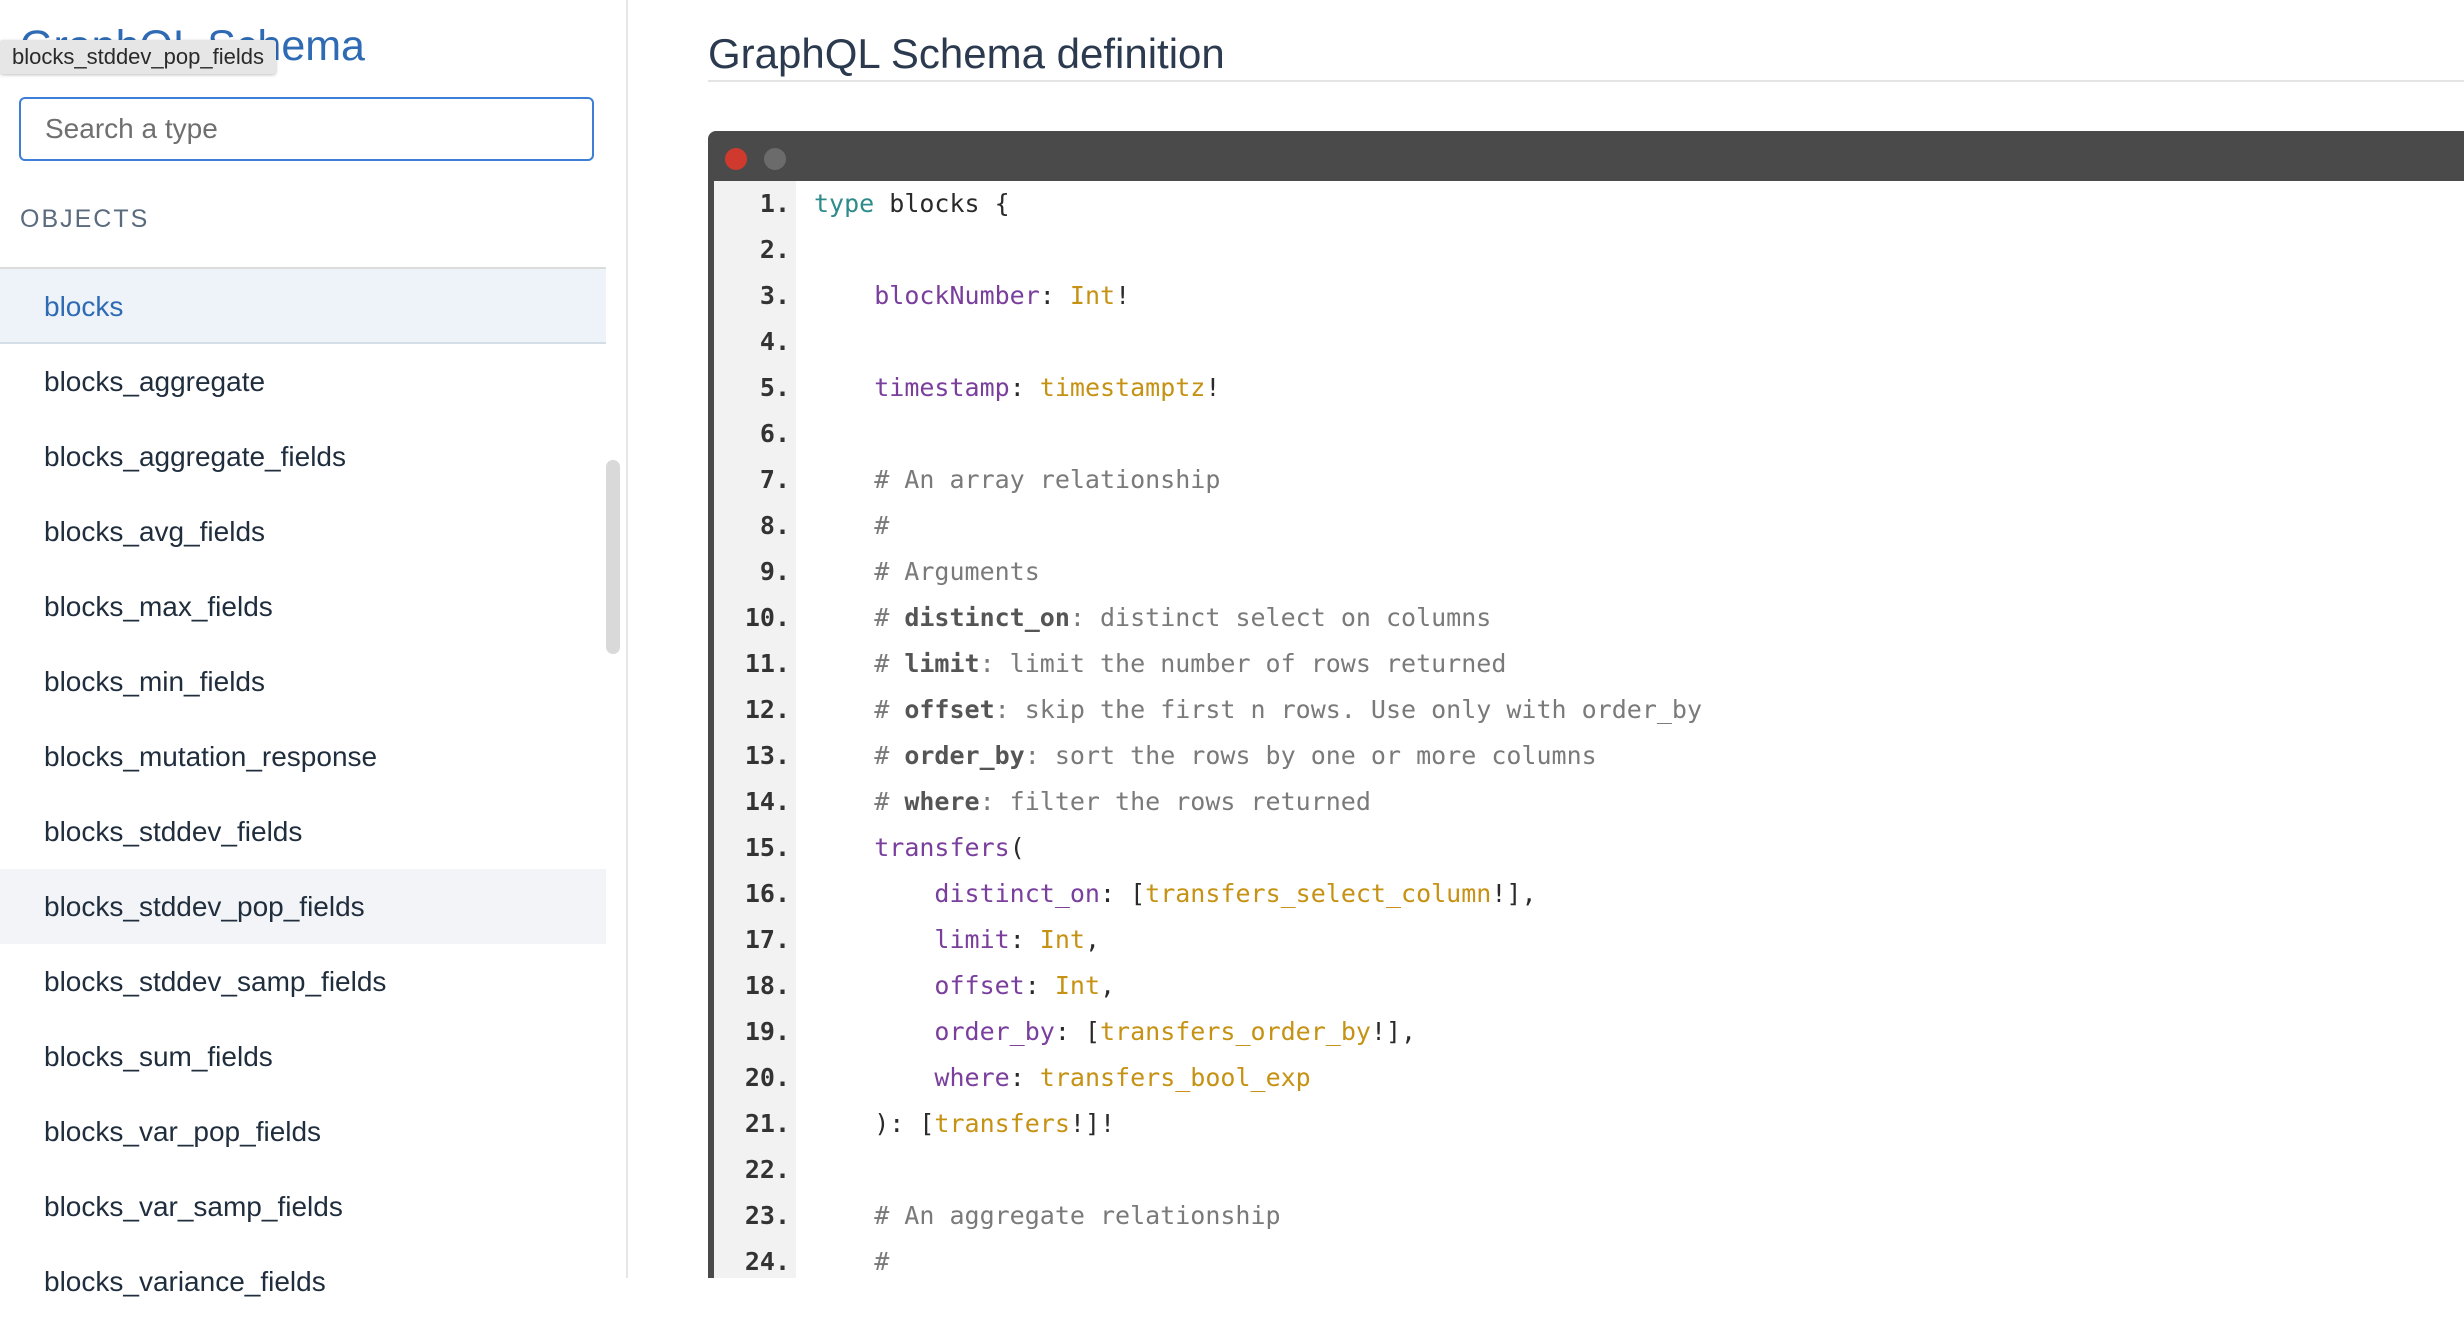 The width and height of the screenshot is (2464, 1319). I want to click on line-number: 8., so click(774, 525).